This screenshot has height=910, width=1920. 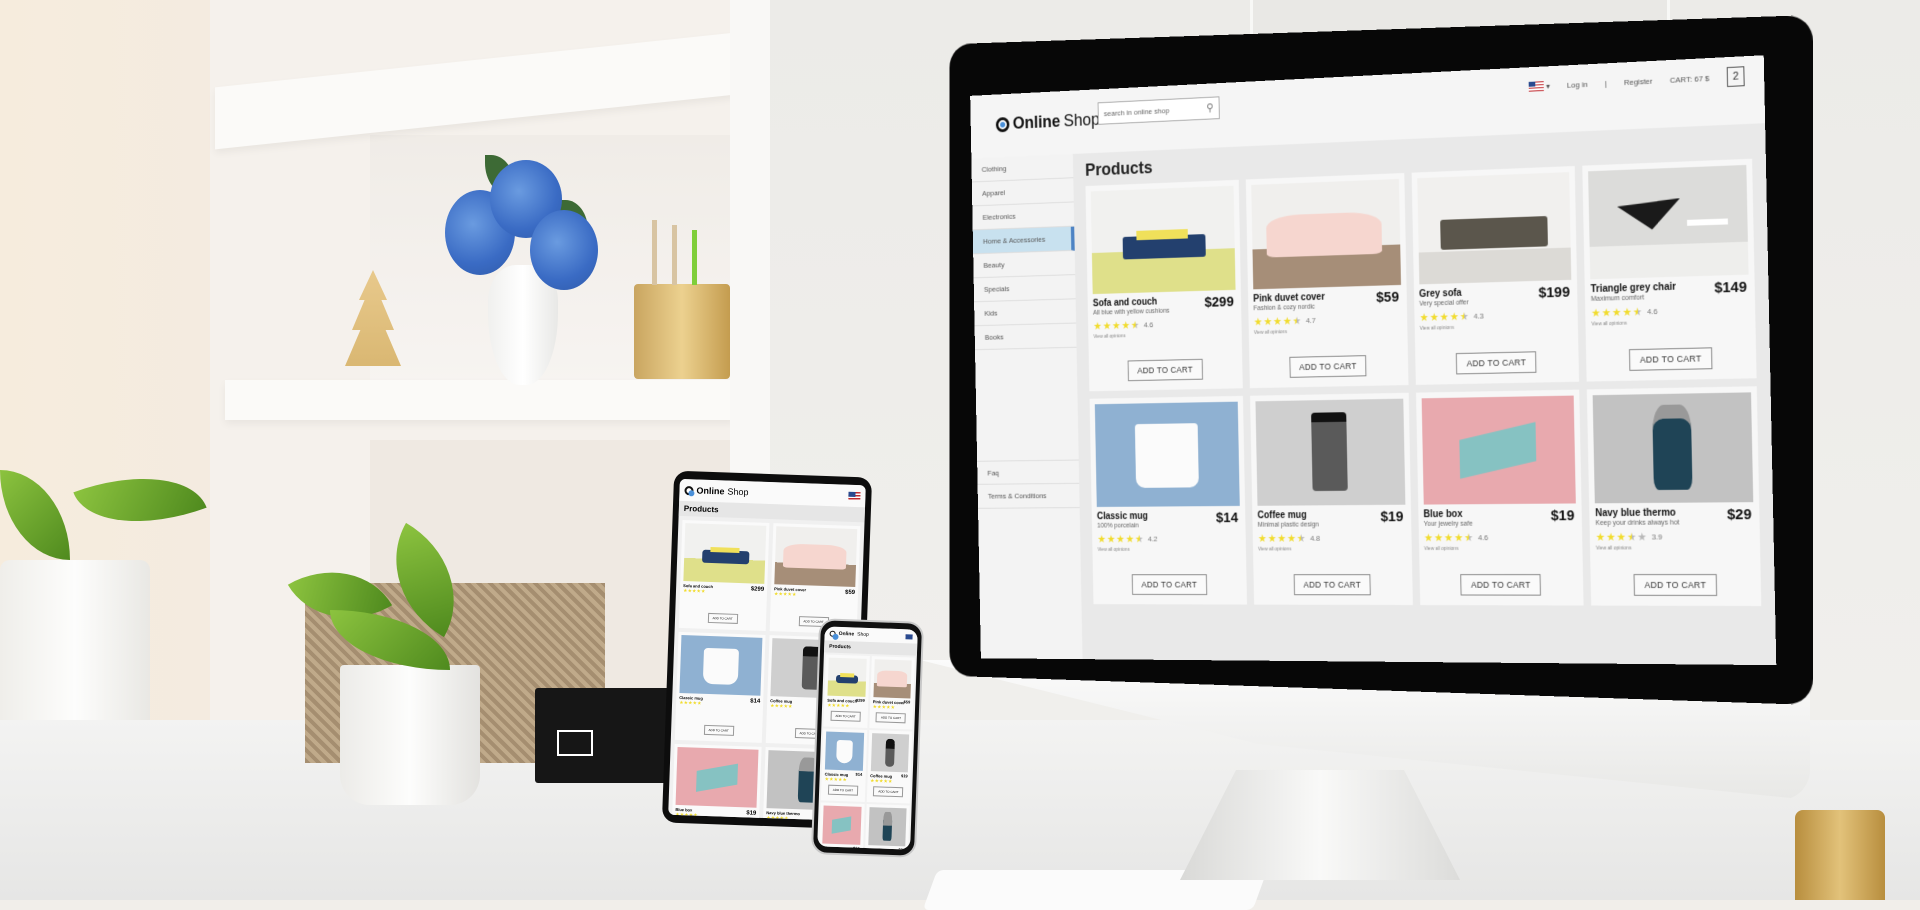 What do you see at coordinates (1024, 264) in the screenshot?
I see `sidebar-item-beauty: Beauty` at bounding box center [1024, 264].